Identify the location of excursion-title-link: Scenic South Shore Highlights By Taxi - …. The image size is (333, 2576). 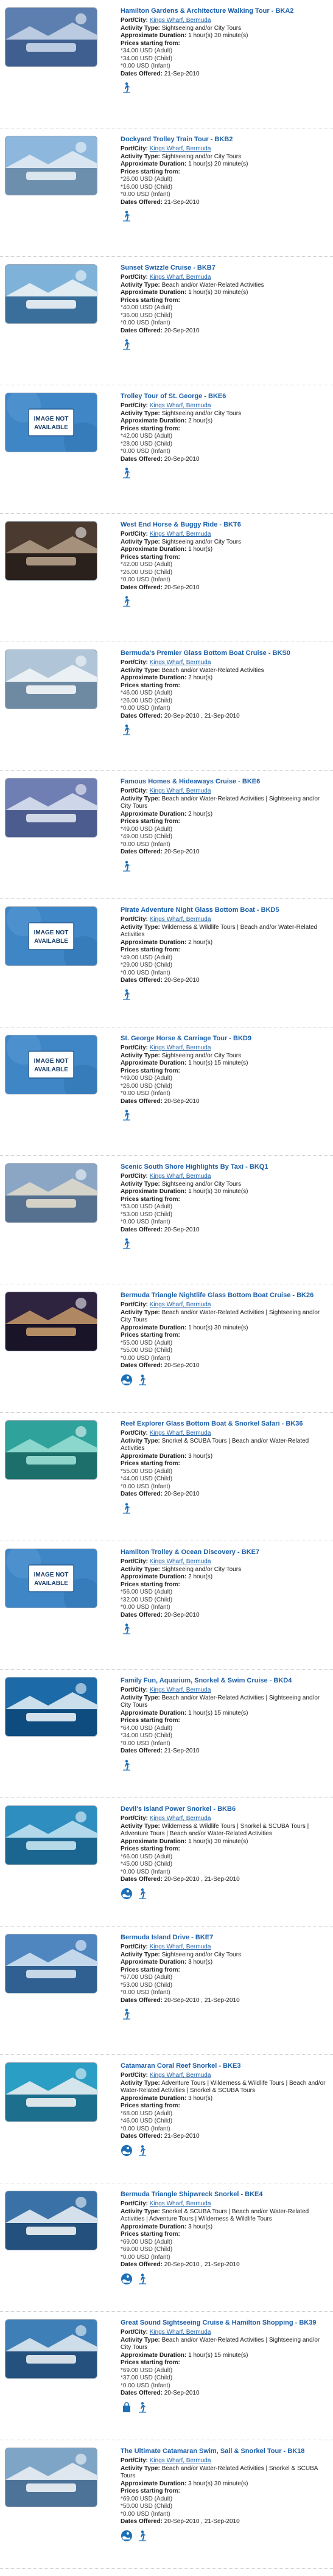
(225, 1167).